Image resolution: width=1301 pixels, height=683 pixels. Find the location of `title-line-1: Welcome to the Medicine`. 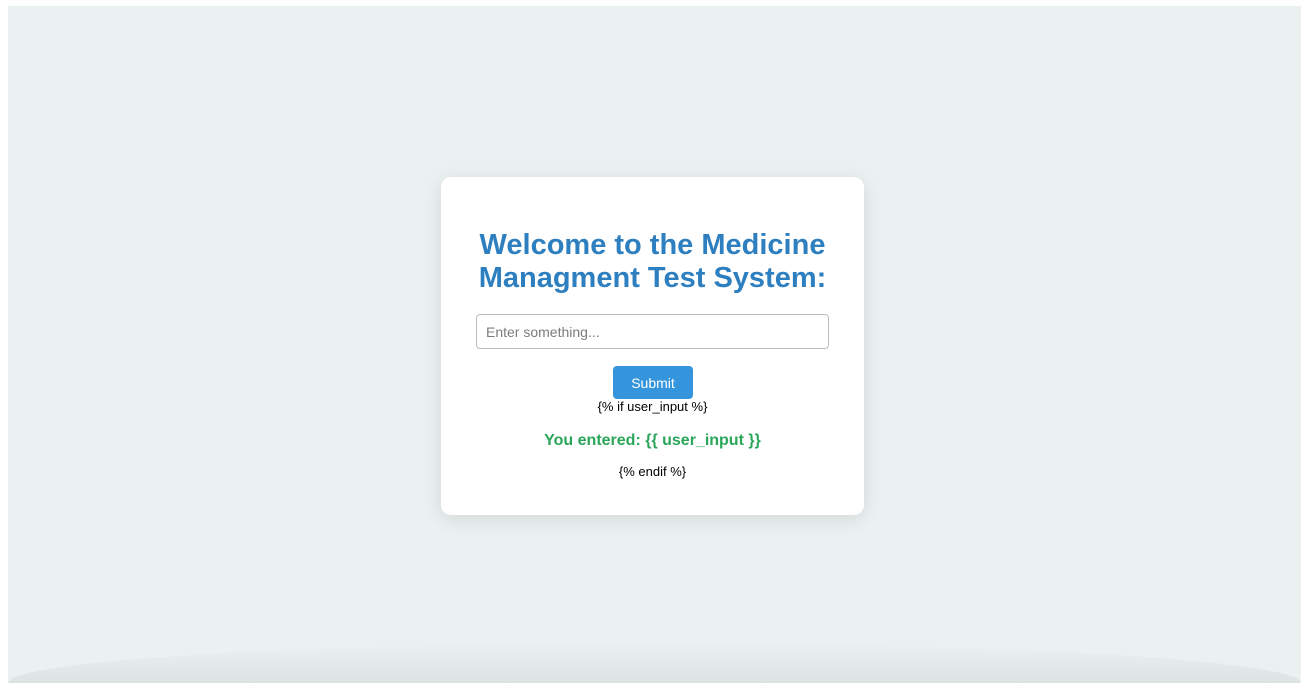

title-line-1: Welcome to the Medicine is located at coordinates (652, 245).